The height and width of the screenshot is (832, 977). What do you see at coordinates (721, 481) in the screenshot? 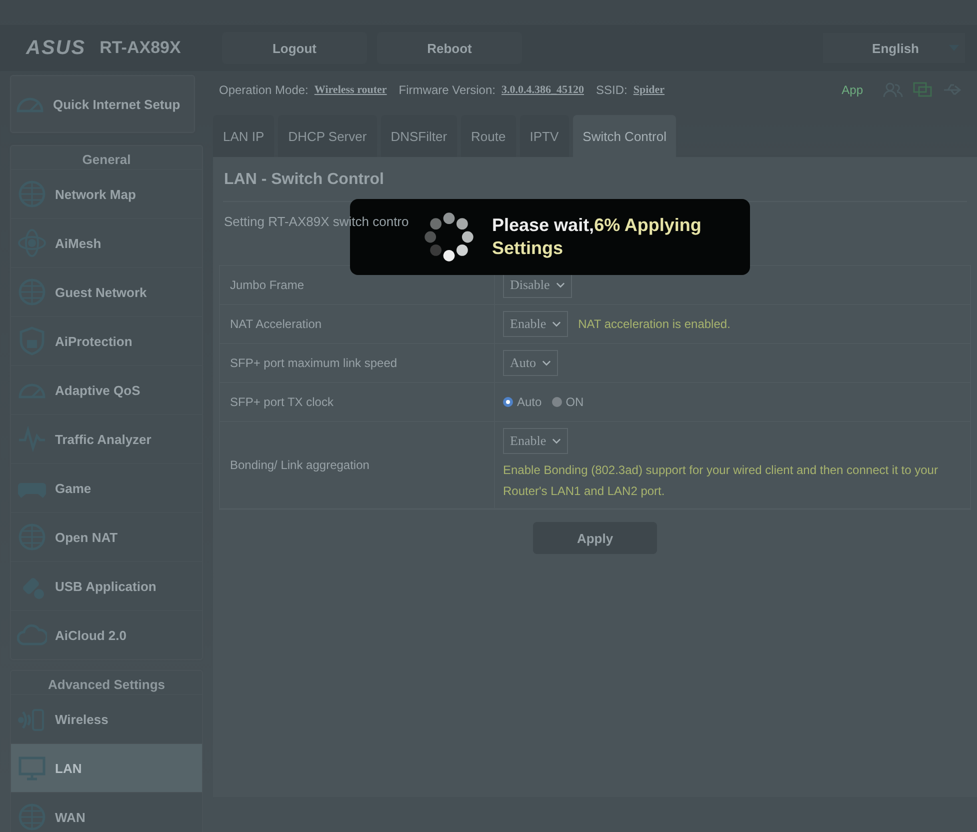
I see `hint-text: Enable Bonding (802.3ad) support for your wired client and then connect it to your Router's LAN1 and LAN2 port.` at bounding box center [721, 481].